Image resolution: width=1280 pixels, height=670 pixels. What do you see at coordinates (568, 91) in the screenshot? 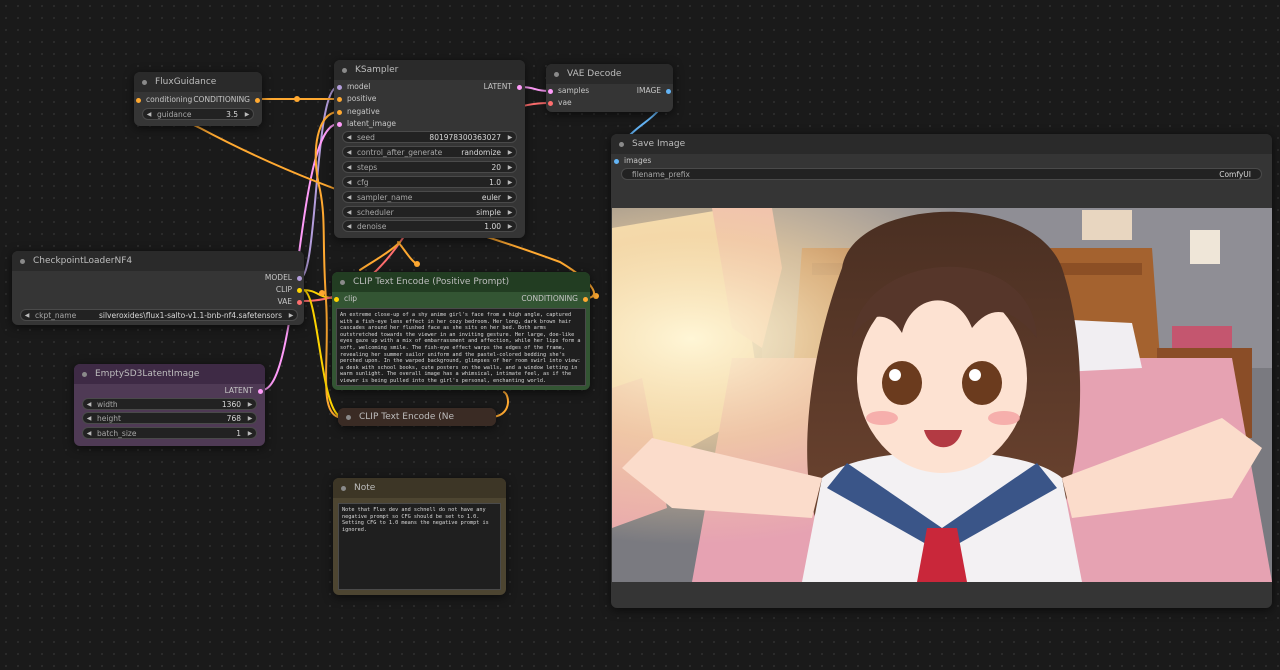
I see `input-samples: samples` at bounding box center [568, 91].